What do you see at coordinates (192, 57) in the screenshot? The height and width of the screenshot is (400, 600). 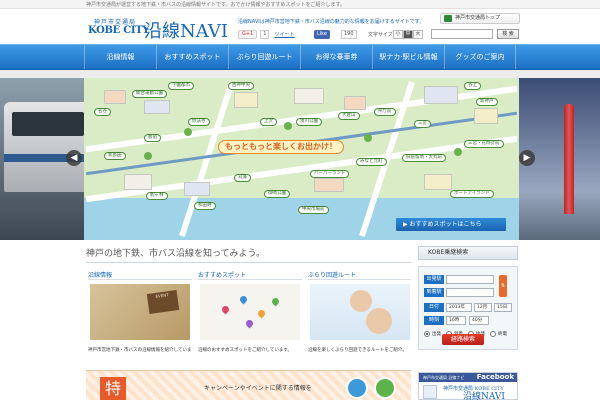 I see `nav-item-recommended-spots: おすすめスポット` at bounding box center [192, 57].